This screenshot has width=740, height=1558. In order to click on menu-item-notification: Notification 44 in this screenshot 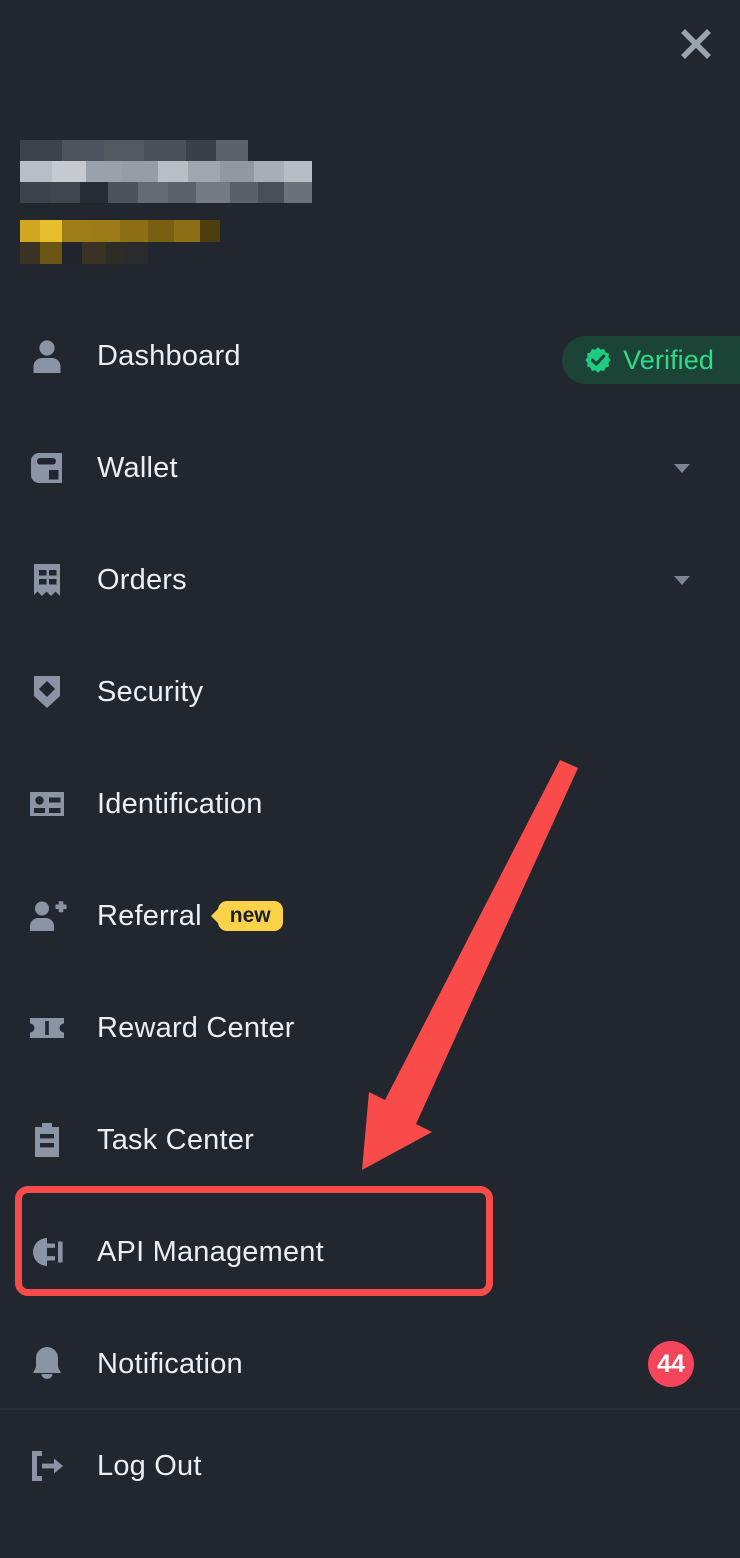, I will do `click(370, 1364)`.